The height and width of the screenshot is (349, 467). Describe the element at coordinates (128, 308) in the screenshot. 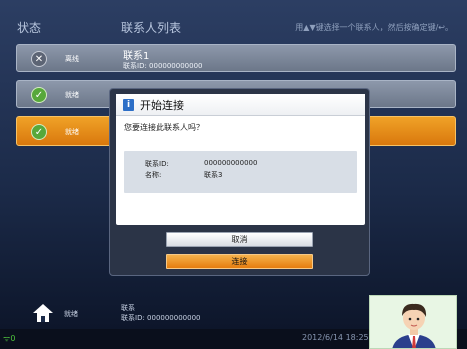

I see `footer-contact-name: 联系` at that location.